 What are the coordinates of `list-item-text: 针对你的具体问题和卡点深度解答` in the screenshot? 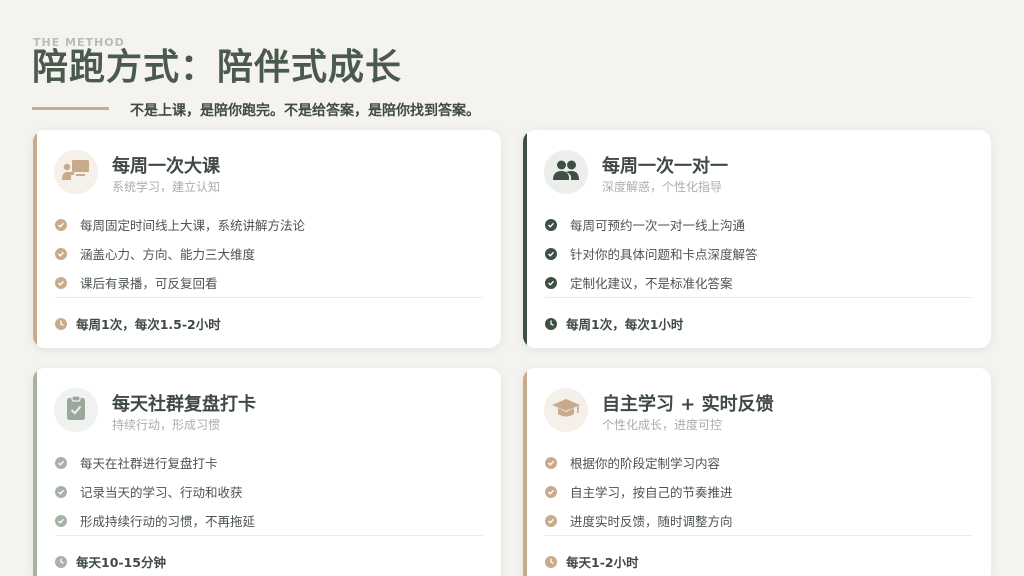 It's located at (664, 254).